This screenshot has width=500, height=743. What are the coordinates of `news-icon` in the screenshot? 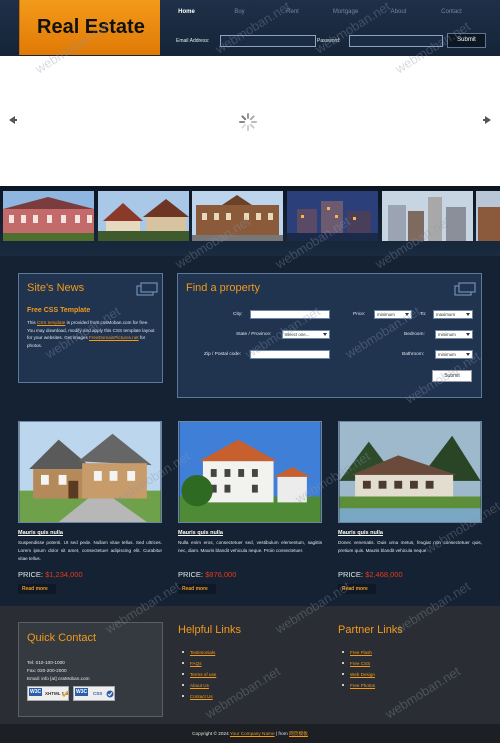 It's located at (147, 289).